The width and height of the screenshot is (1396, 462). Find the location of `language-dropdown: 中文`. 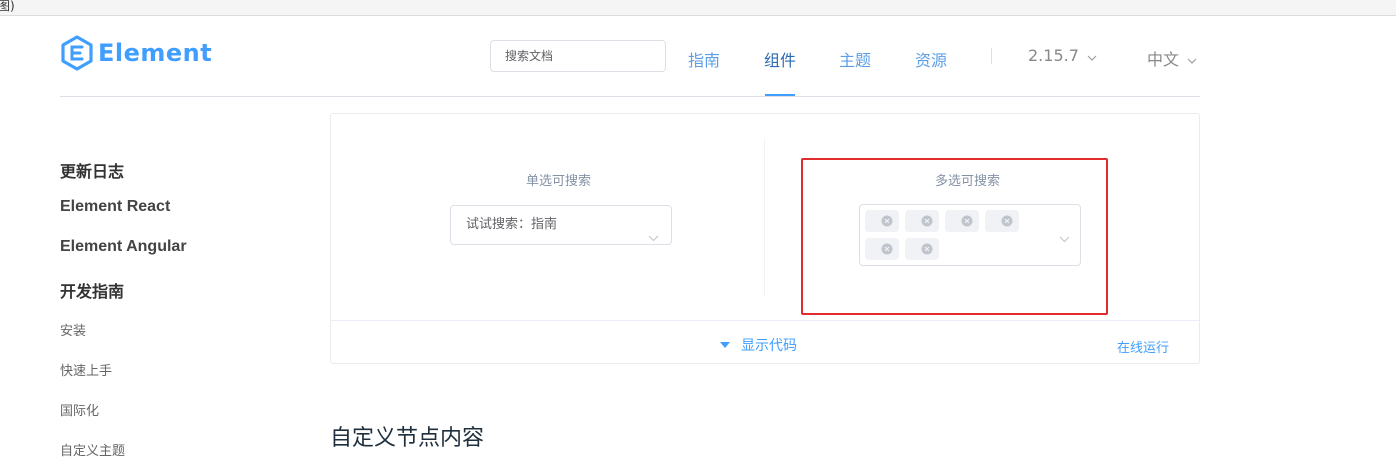

language-dropdown: 中文 is located at coordinates (1172, 58).